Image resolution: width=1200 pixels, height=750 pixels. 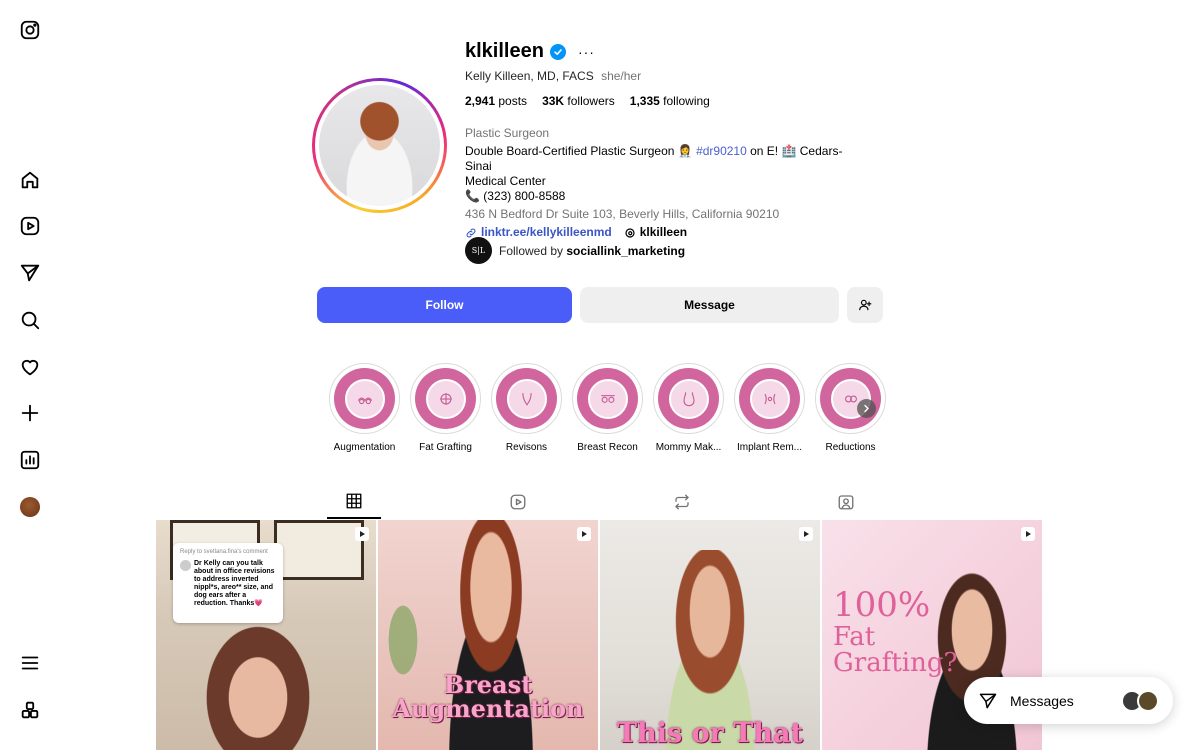 I want to click on following-stat: 1,335 following, so click(x=670, y=101).